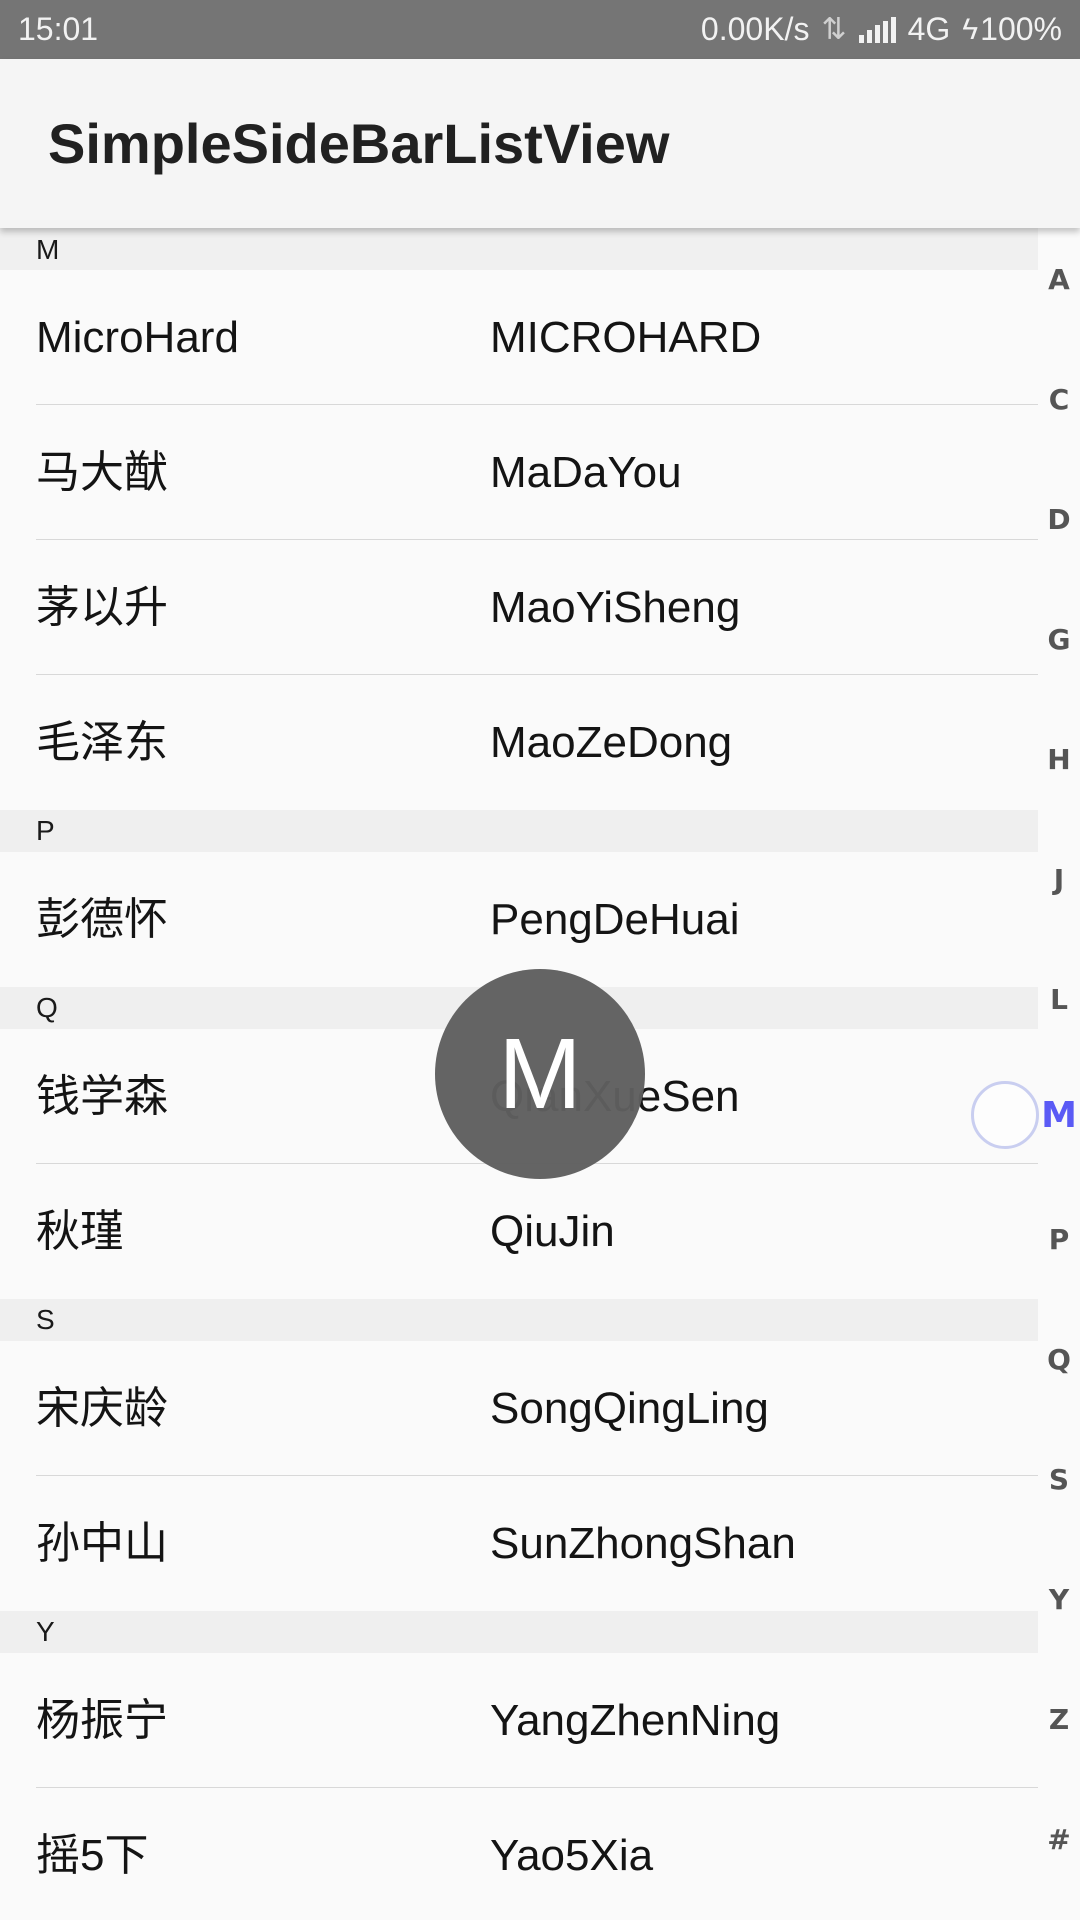 The height and width of the screenshot is (1920, 1080). What do you see at coordinates (1059, 999) in the screenshot?
I see `side-index-letter: L` at bounding box center [1059, 999].